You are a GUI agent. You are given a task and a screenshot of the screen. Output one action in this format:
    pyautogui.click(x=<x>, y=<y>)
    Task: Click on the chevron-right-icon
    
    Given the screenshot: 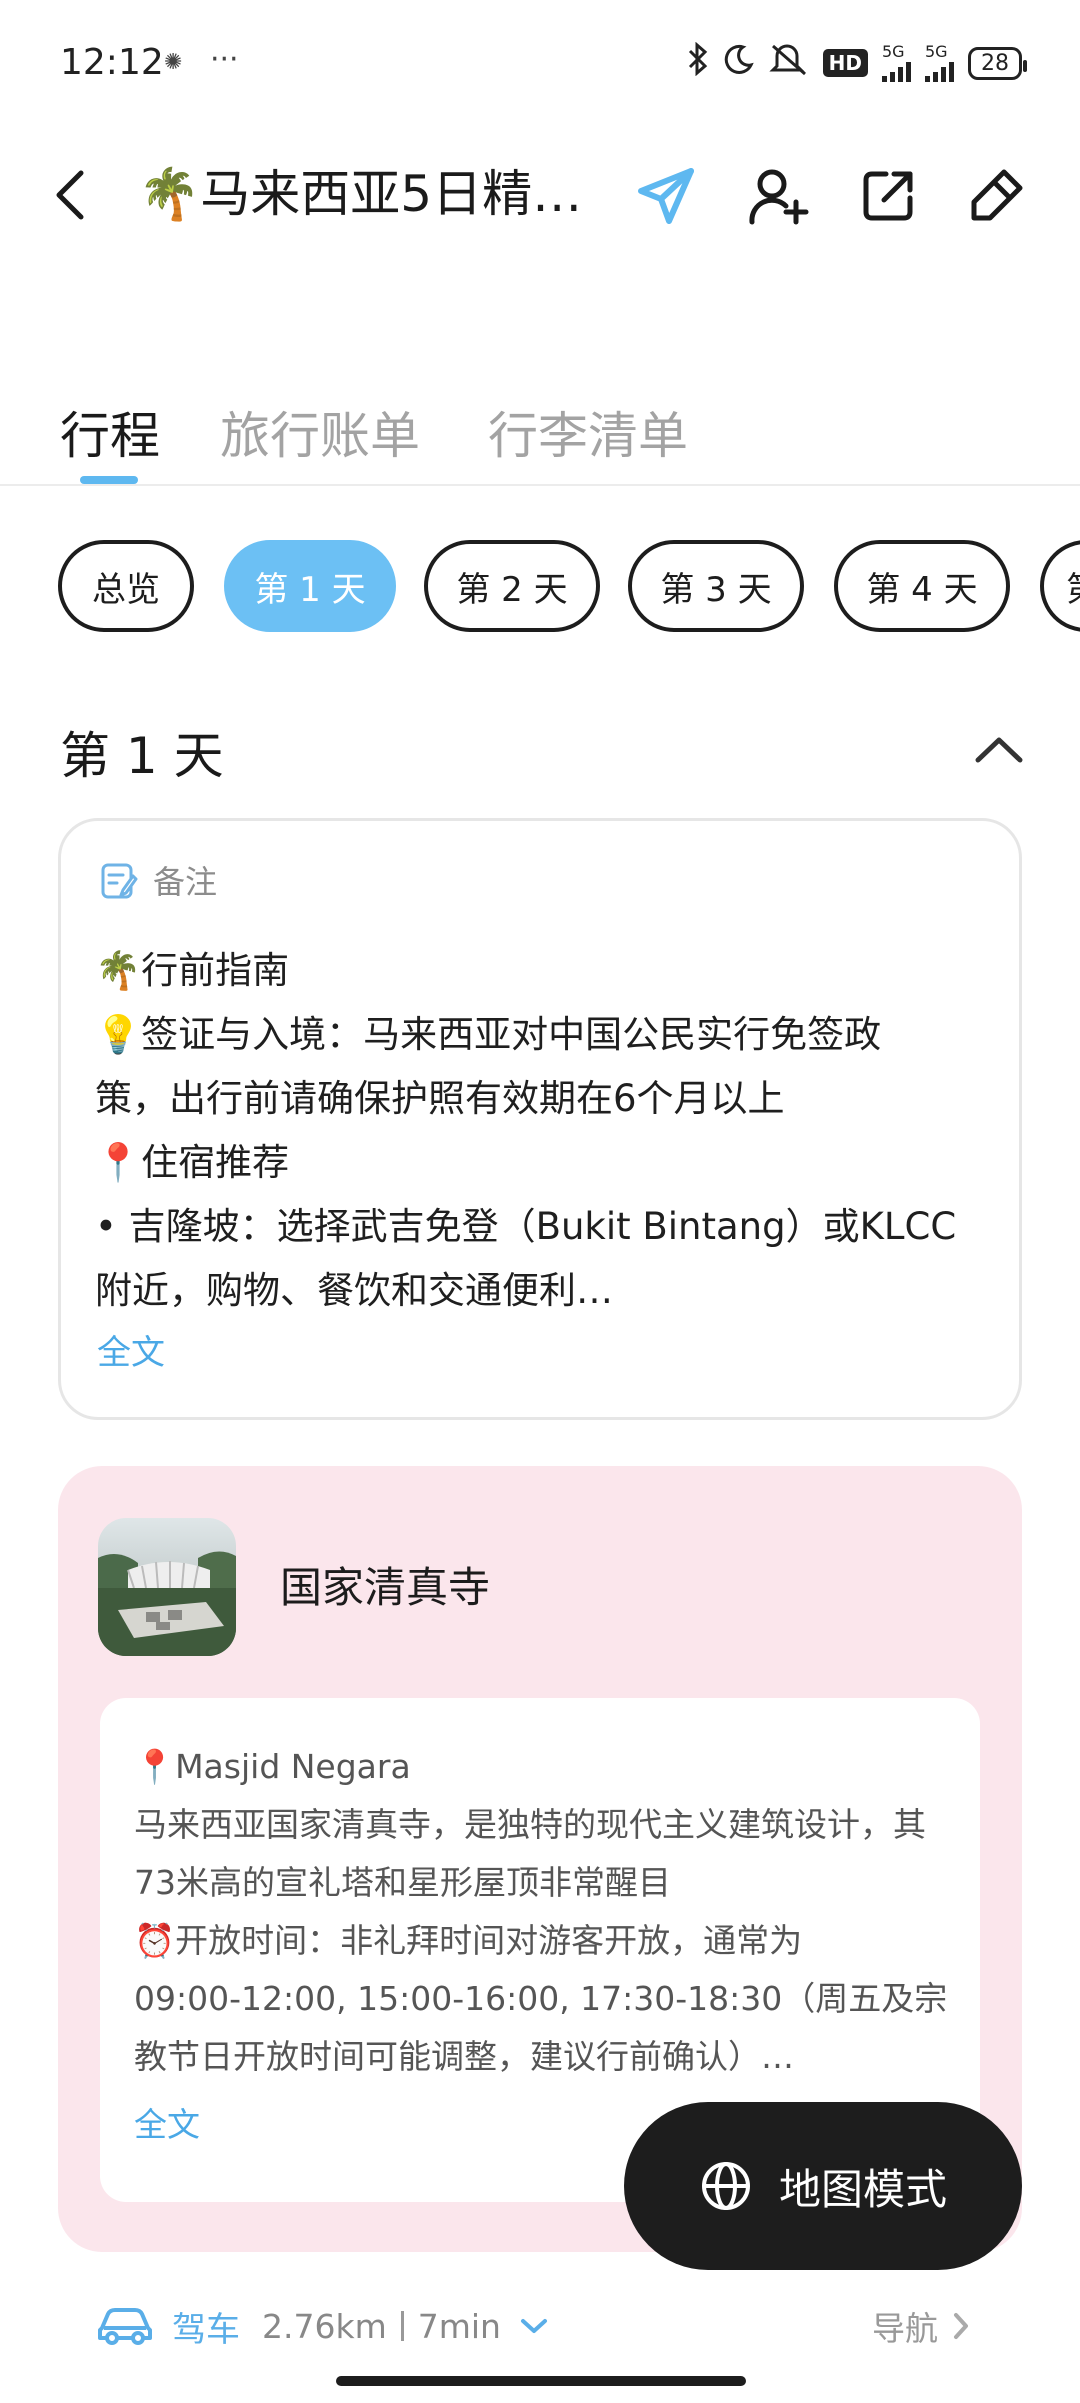 What is the action you would take?
    pyautogui.click(x=961, y=2326)
    